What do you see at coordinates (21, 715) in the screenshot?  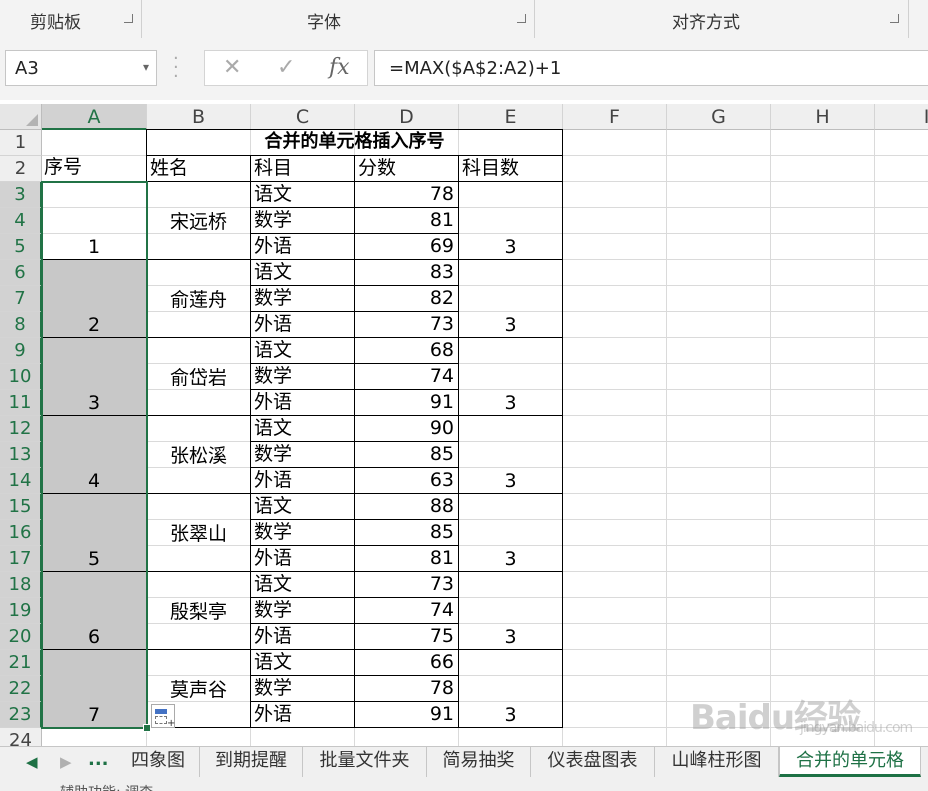 I see `row-header-23: 23` at bounding box center [21, 715].